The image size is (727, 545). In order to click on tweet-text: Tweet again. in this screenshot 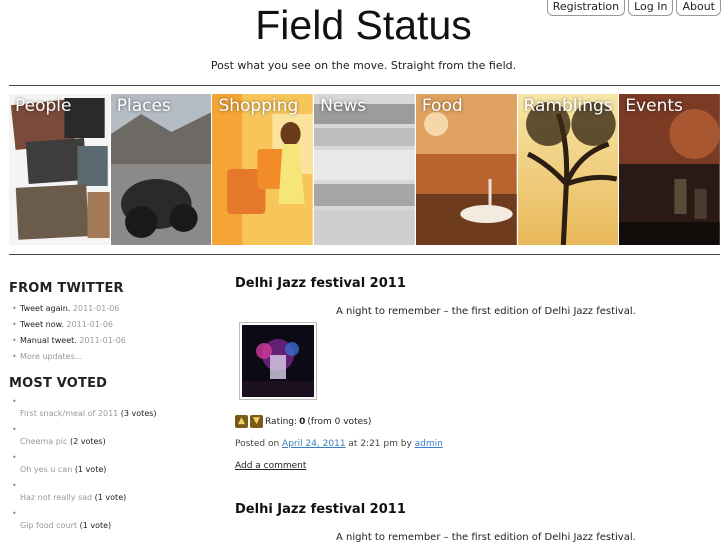, I will do `click(45, 308)`.